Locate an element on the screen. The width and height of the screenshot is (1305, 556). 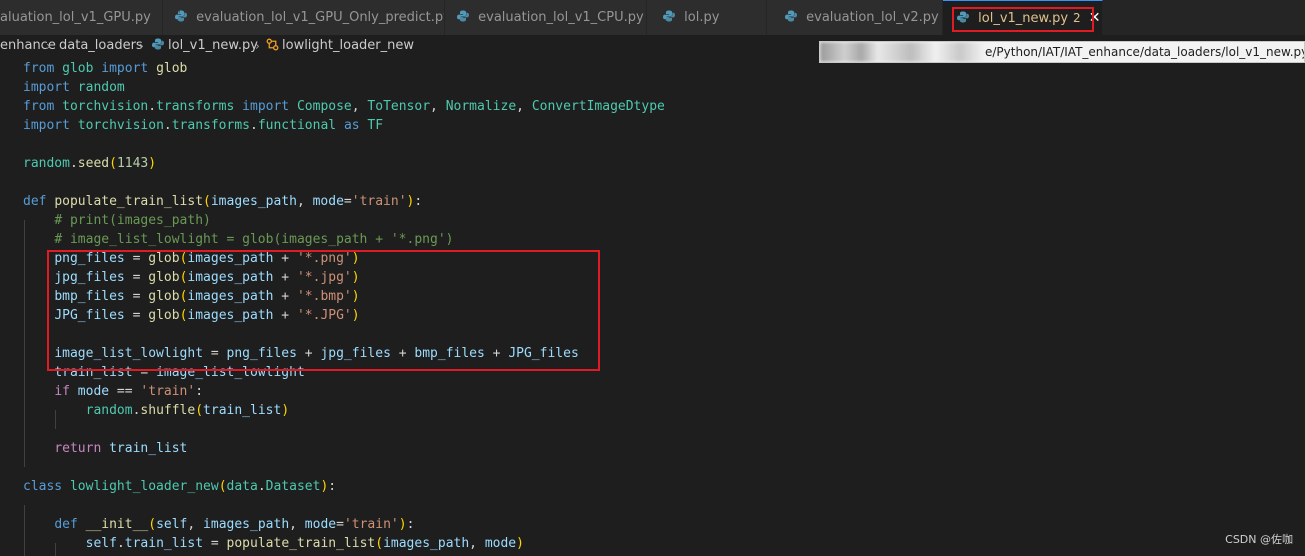
breadcrumb-item-class: lowlight_loader_new is located at coordinates (340, 46).